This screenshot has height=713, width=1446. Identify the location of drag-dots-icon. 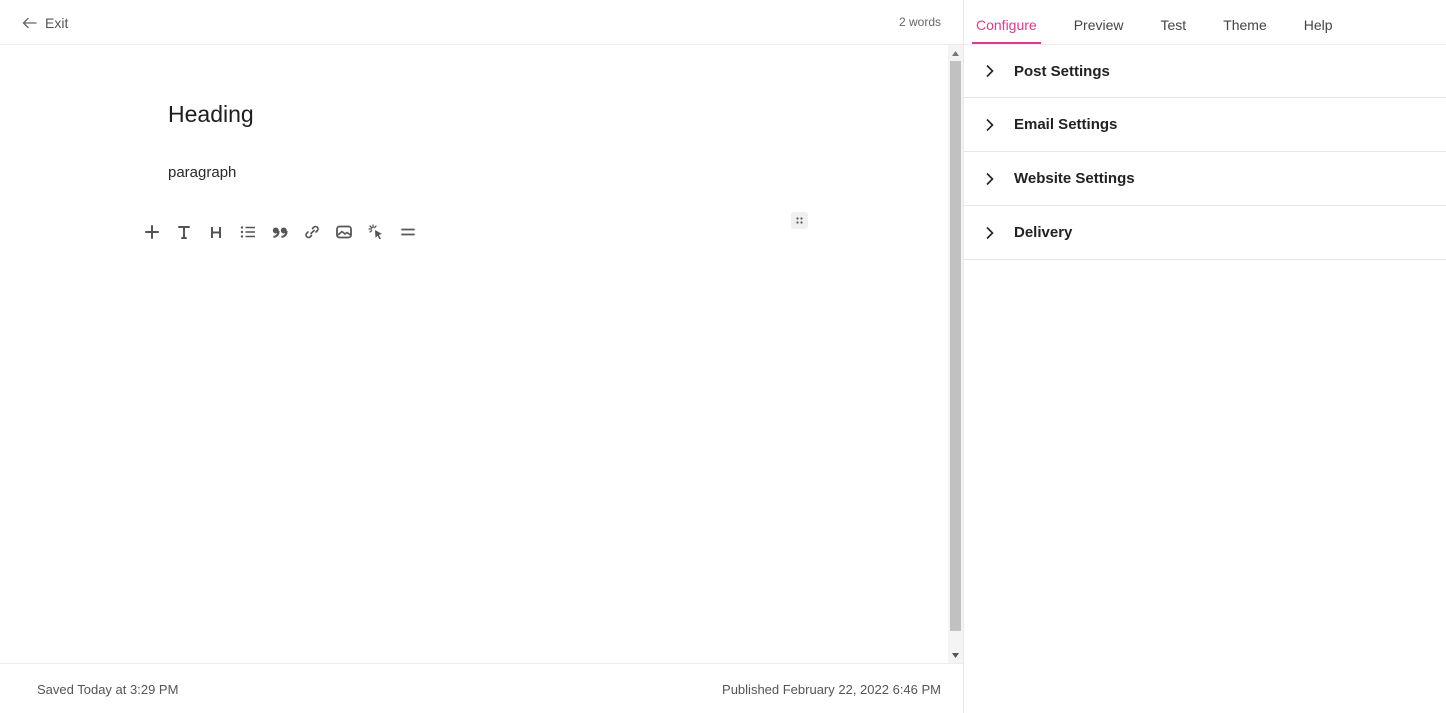
(799, 220).